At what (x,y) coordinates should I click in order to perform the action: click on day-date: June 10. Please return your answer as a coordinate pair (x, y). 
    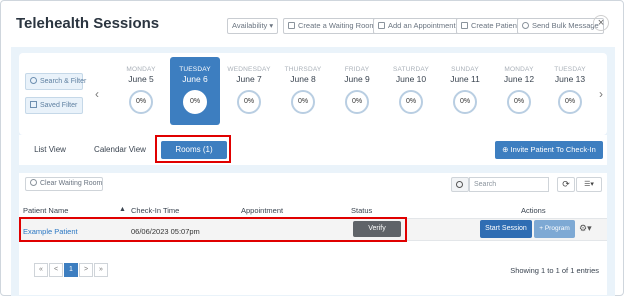
    Looking at the image, I should click on (411, 79).